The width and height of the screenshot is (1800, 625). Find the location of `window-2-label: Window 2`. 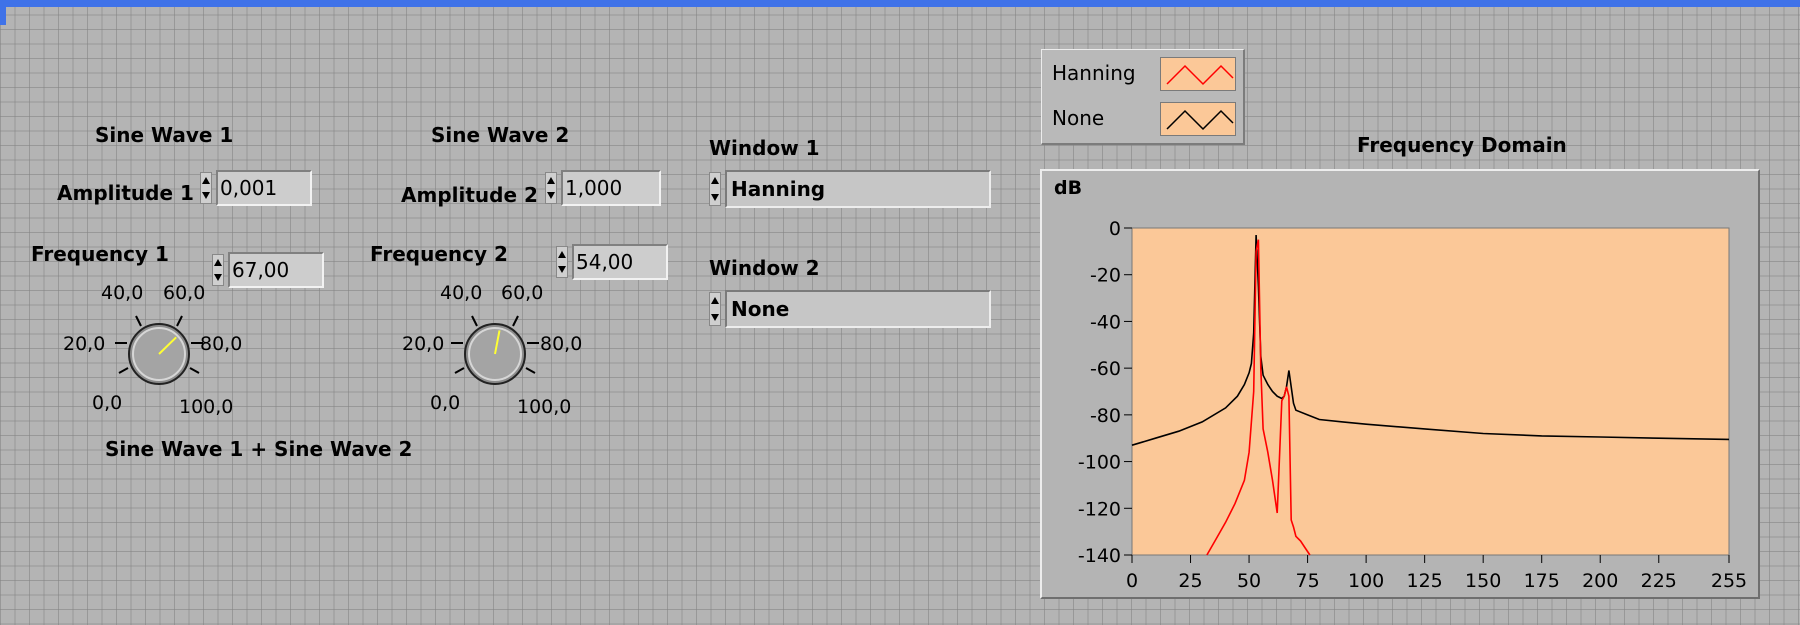

window-2-label: Window 2 is located at coordinates (764, 268).